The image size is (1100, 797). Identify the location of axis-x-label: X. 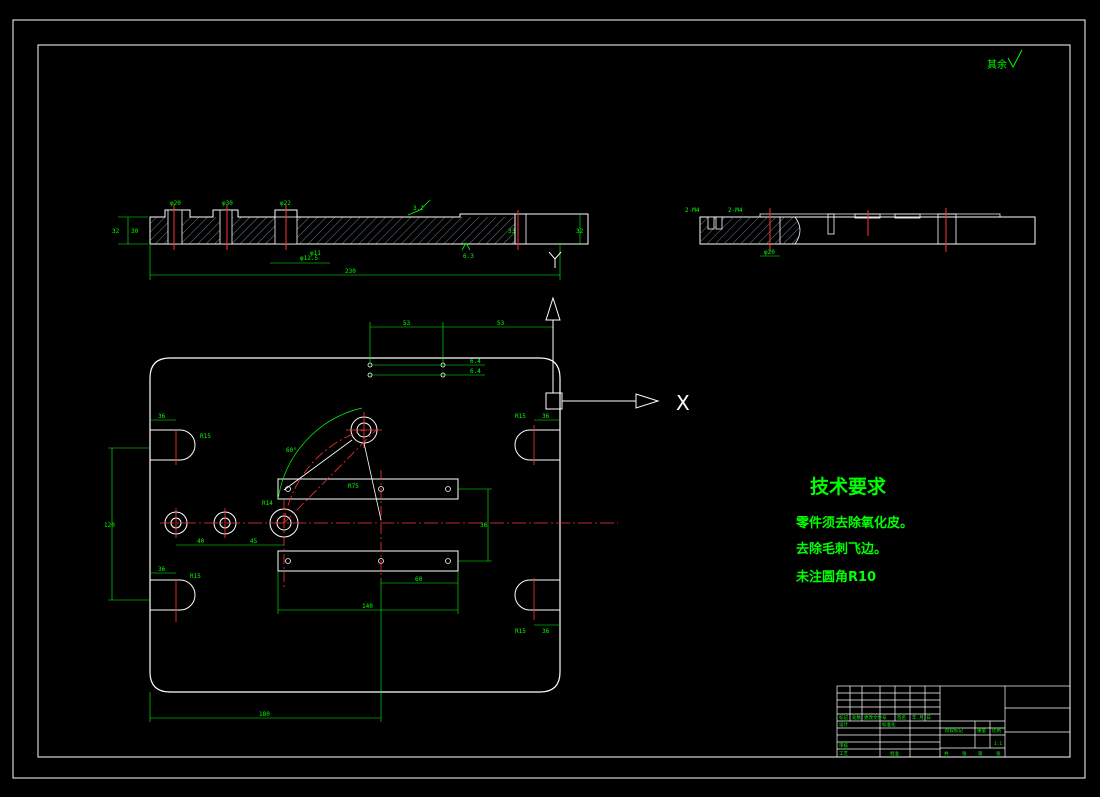
(683, 403).